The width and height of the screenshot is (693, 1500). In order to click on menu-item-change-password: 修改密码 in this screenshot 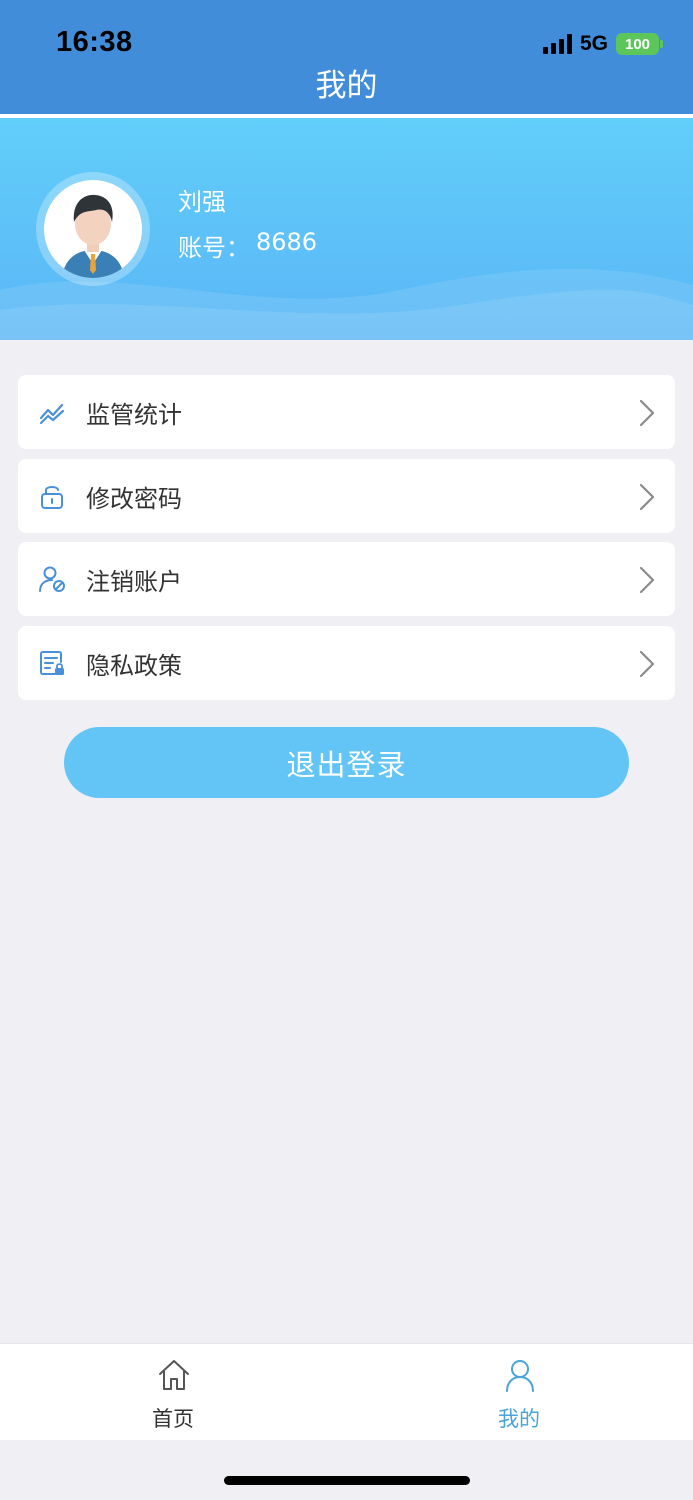, I will do `click(346, 496)`.